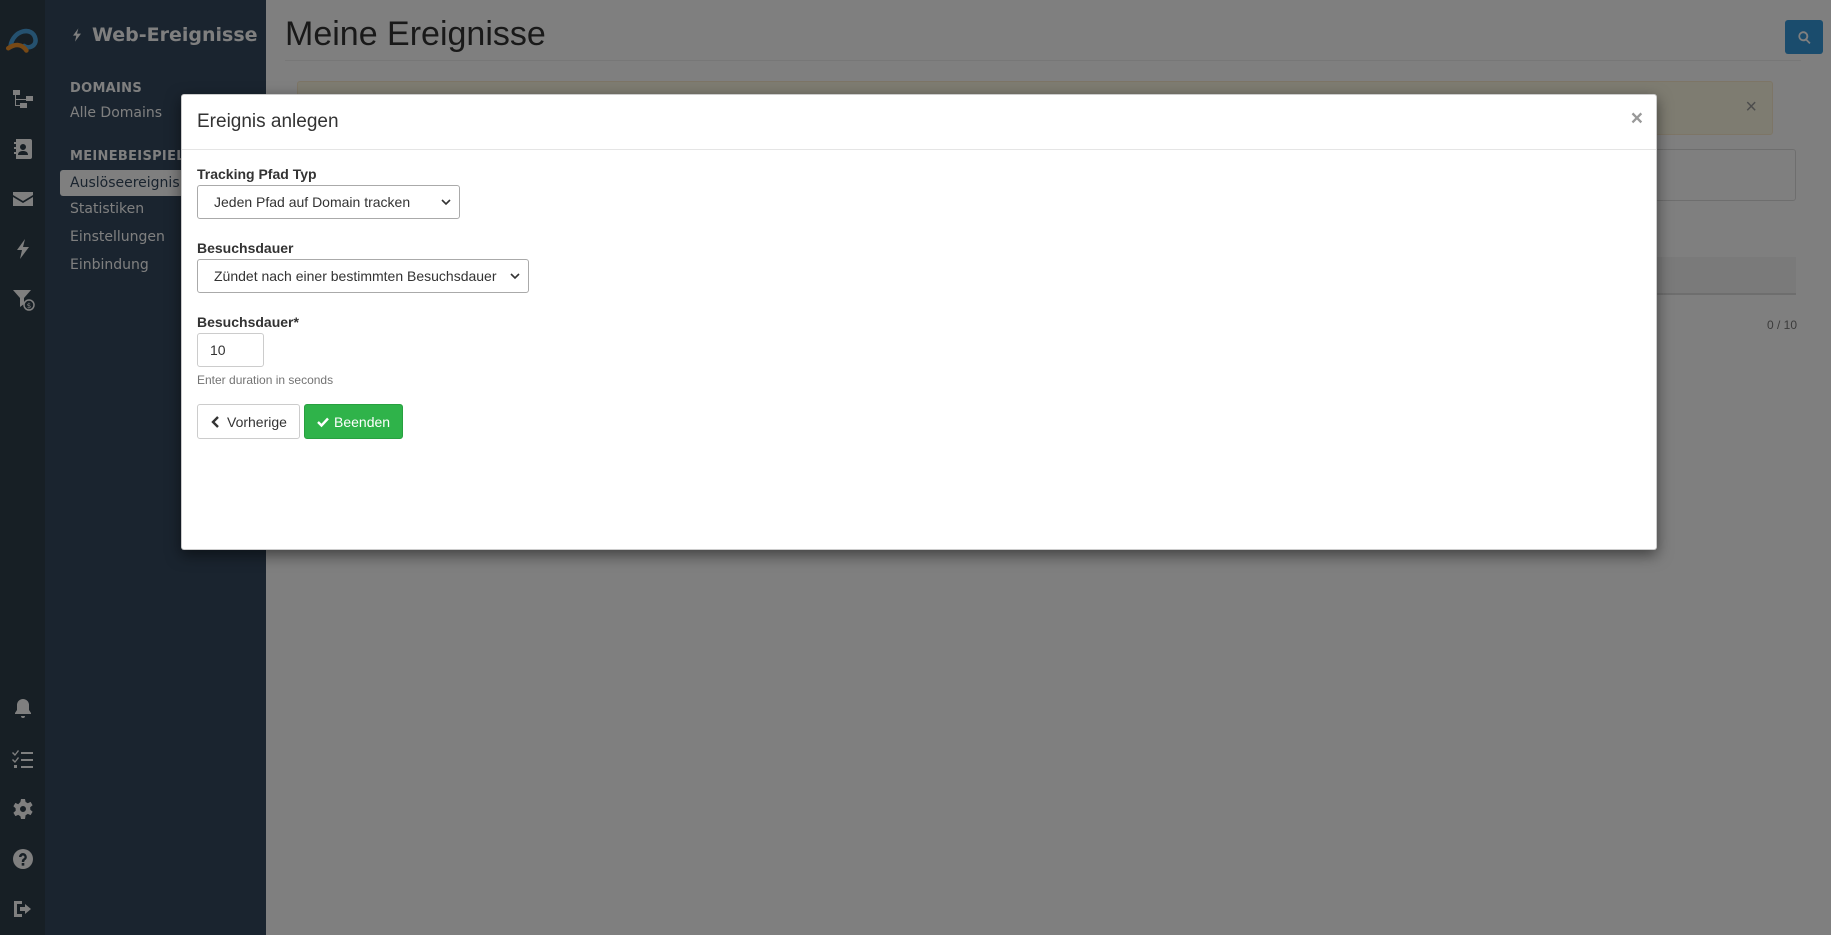 Image resolution: width=1831 pixels, height=935 pixels. Describe the element at coordinates (230, 350) in the screenshot. I see `visit-duration-input: 10` at that location.